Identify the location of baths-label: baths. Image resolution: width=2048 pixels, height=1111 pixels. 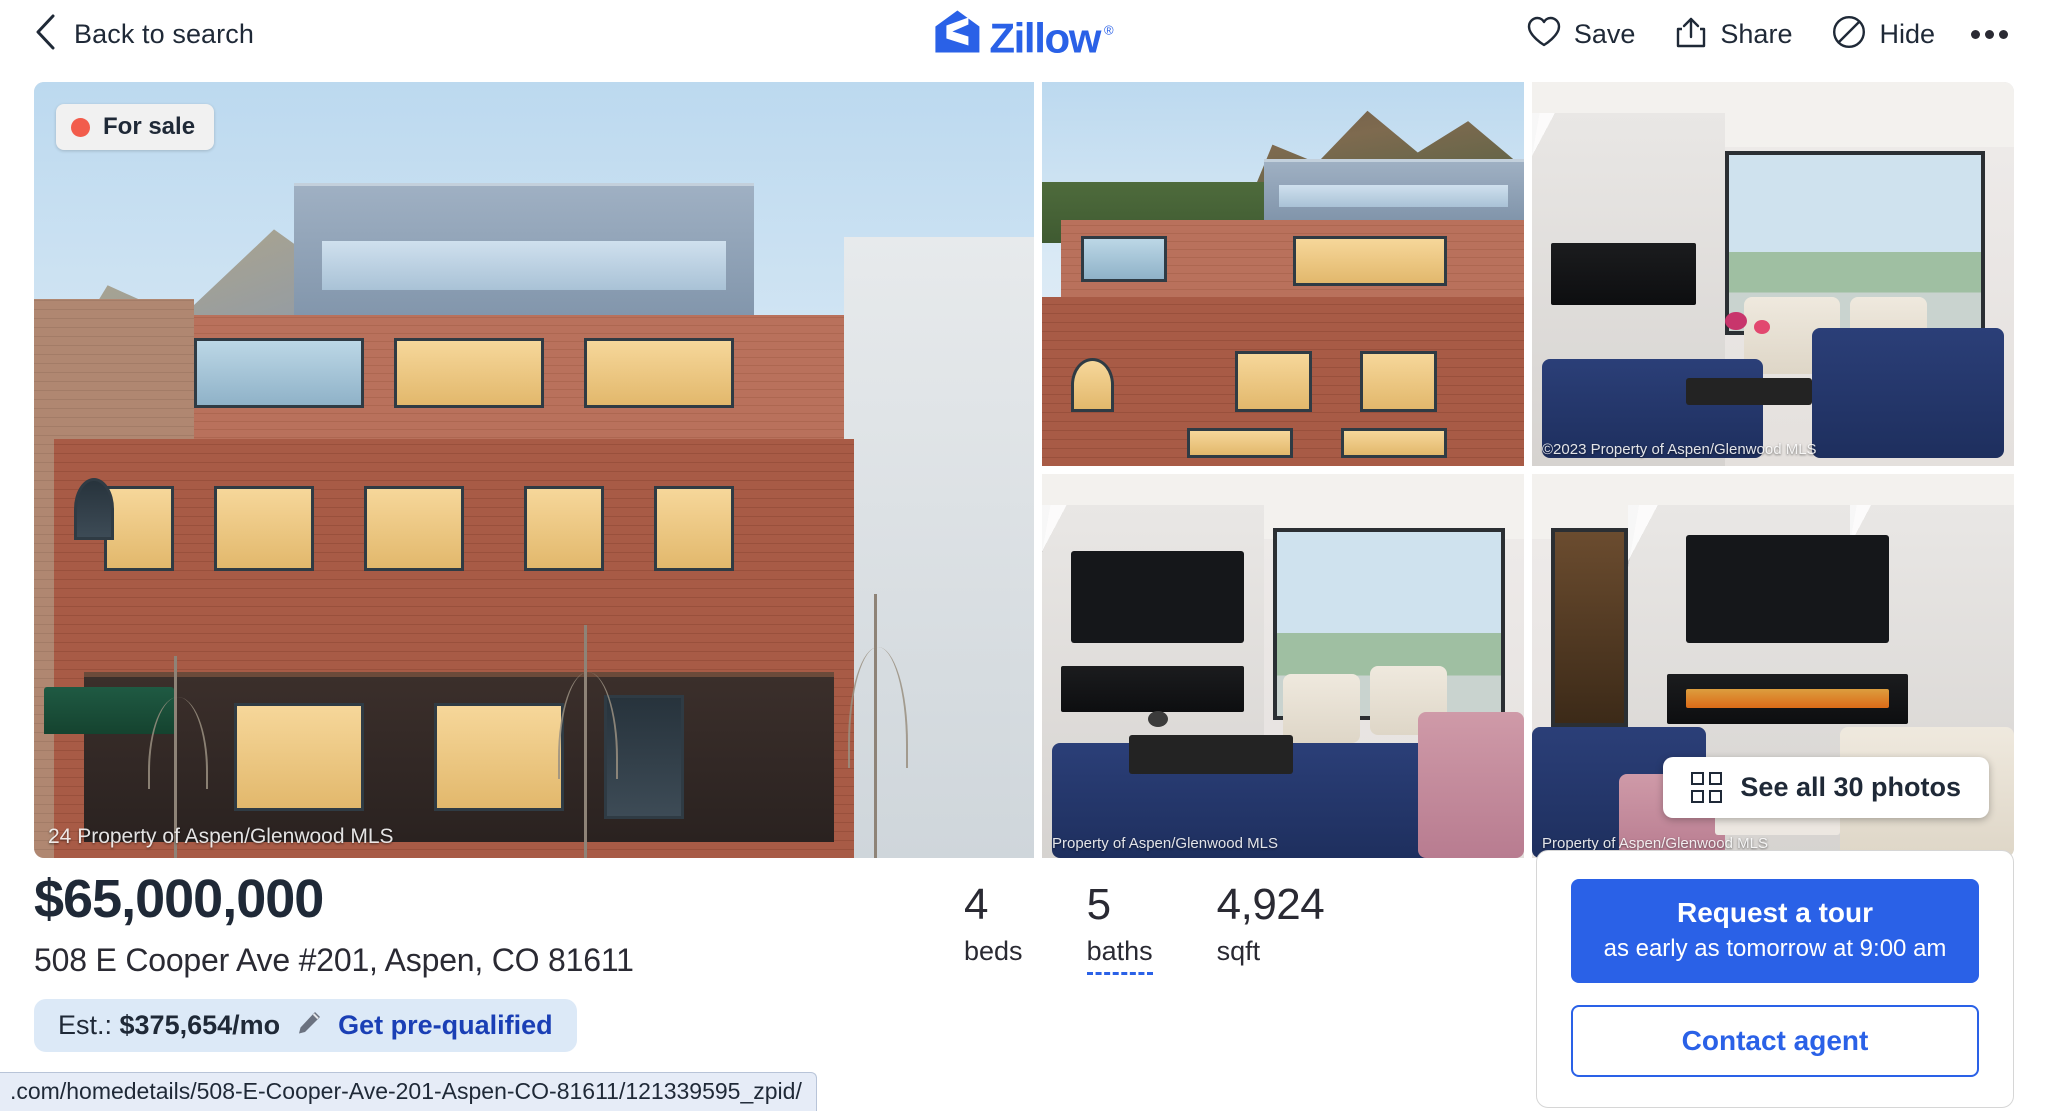
(1119, 955).